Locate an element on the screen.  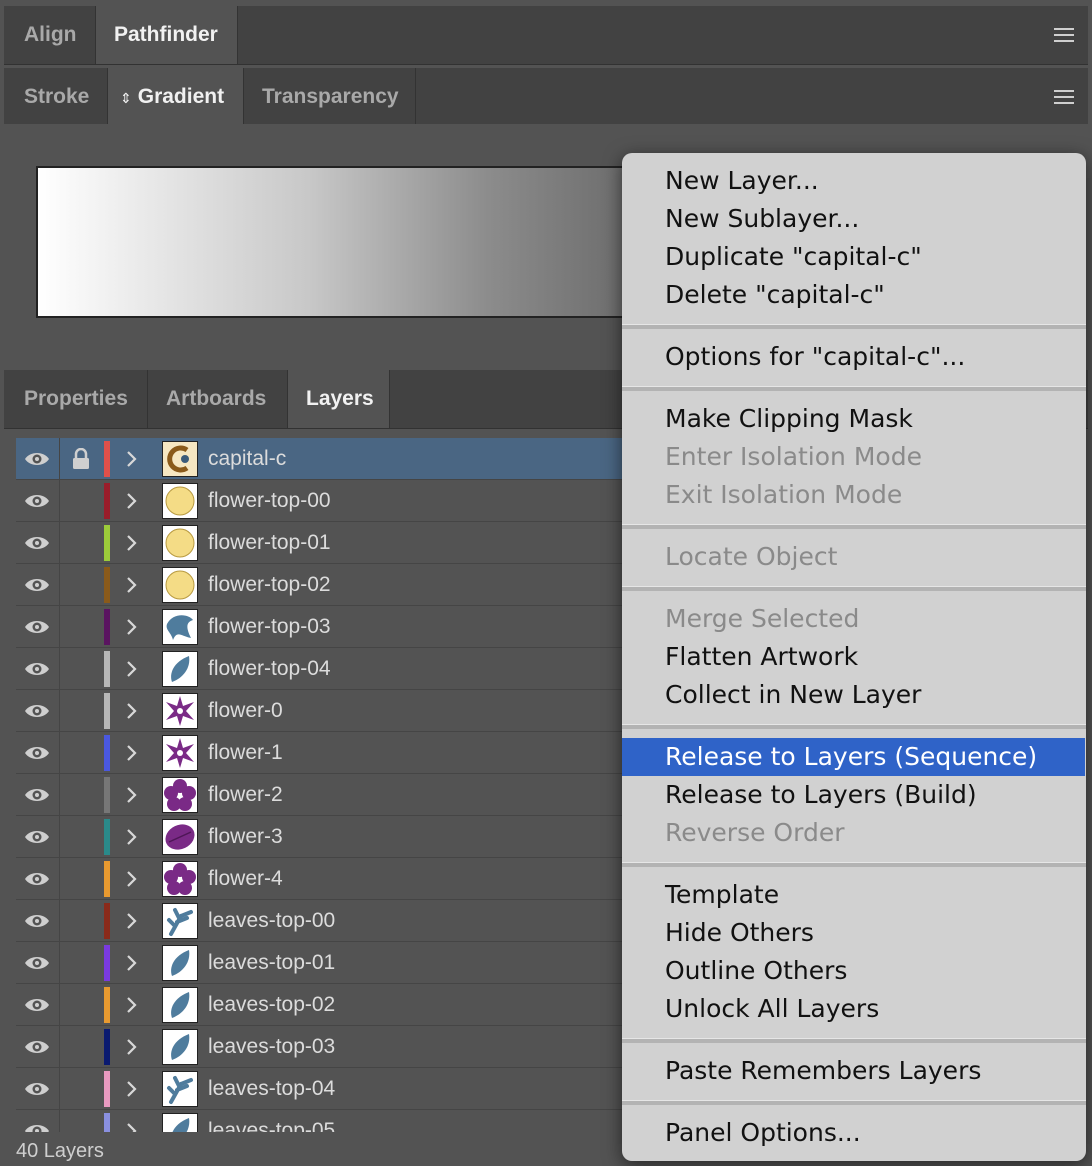
layer-name: flower-0 is located at coordinates (245, 711).